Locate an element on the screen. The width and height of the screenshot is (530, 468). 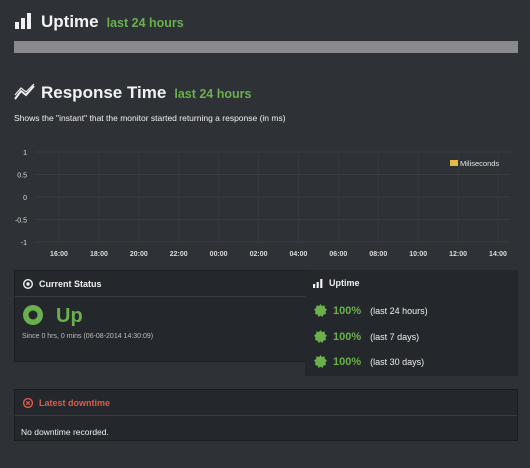
uptime-period: (last 7 days) is located at coordinates (395, 336).